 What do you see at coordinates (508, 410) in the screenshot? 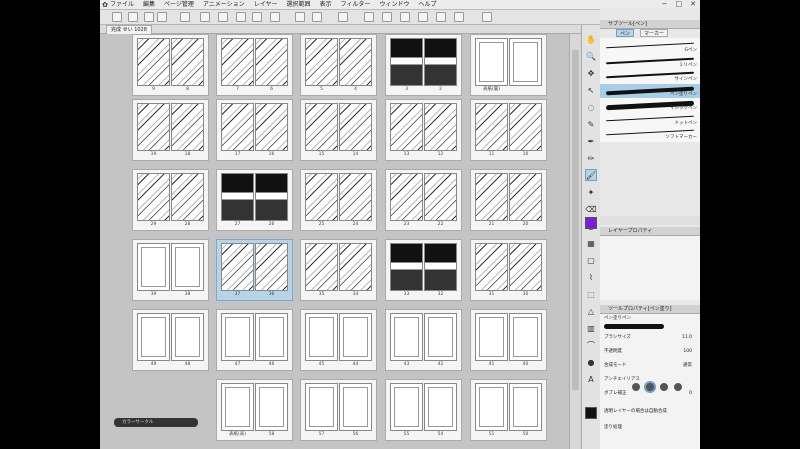
I see `page-spread: 51 50` at bounding box center [508, 410].